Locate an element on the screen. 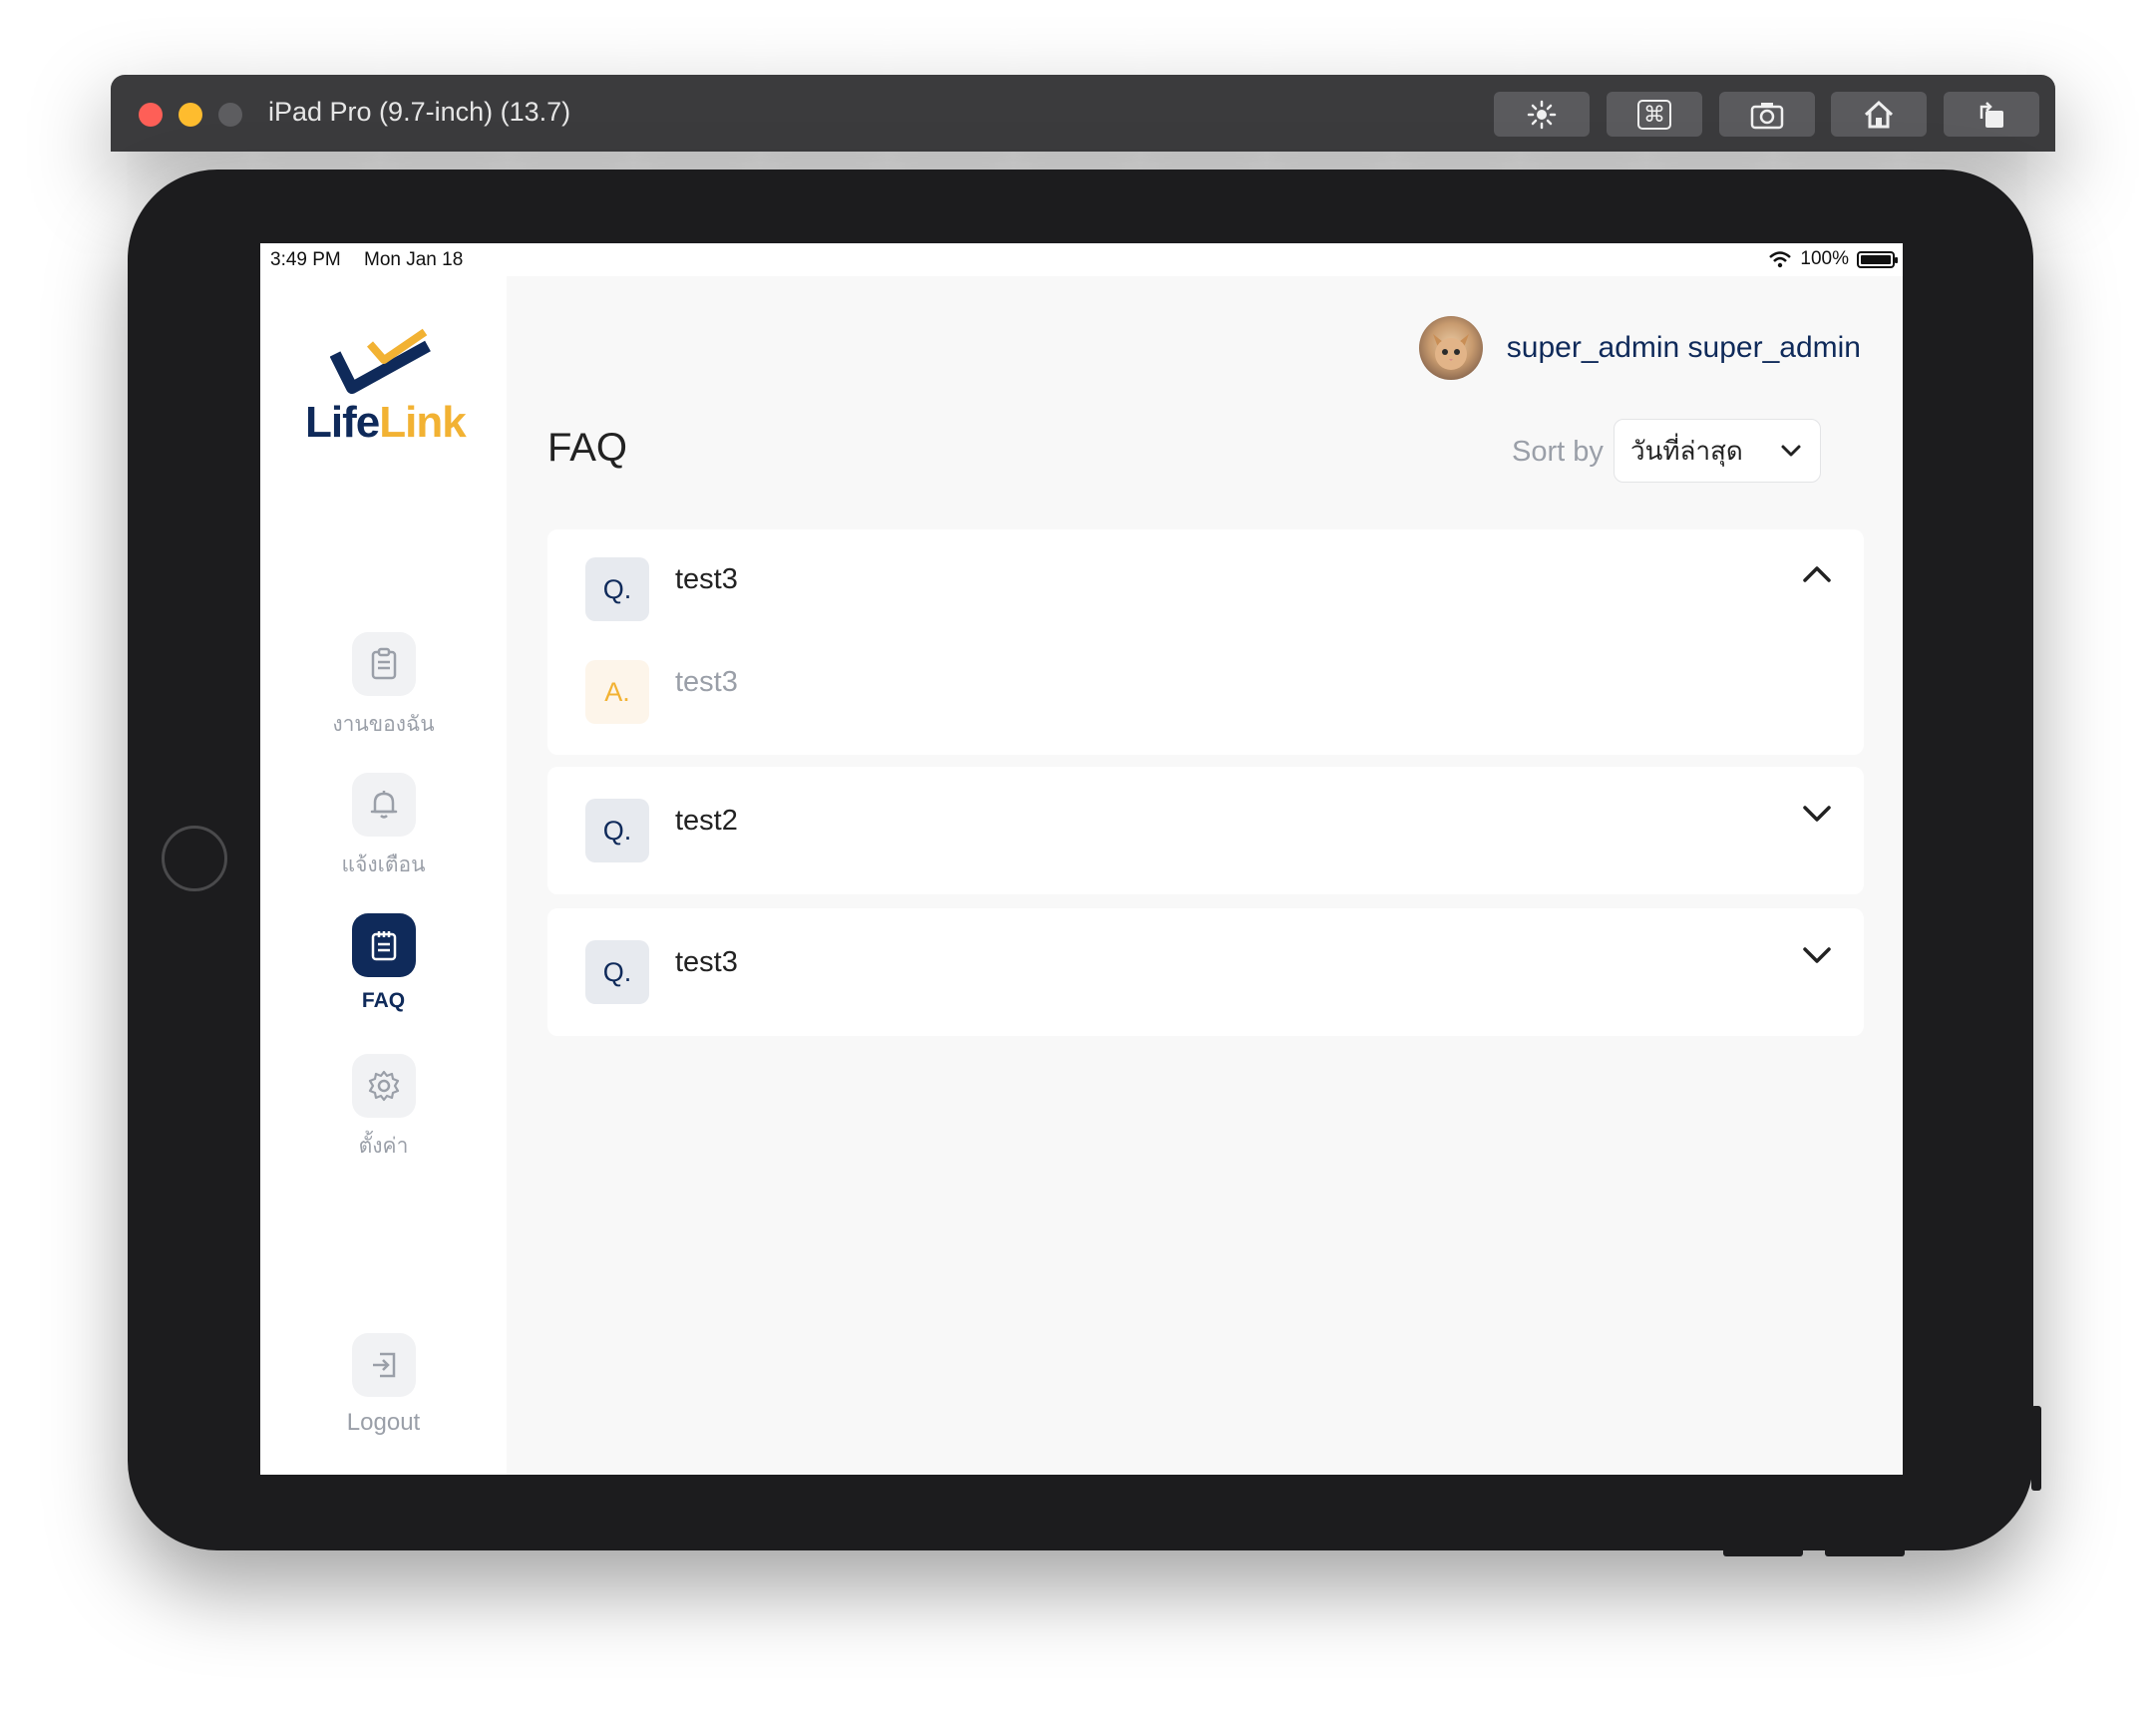 The width and height of the screenshot is (2156, 1709). sidebar-item-my-tasks: งานของฉัน is located at coordinates (383, 686).